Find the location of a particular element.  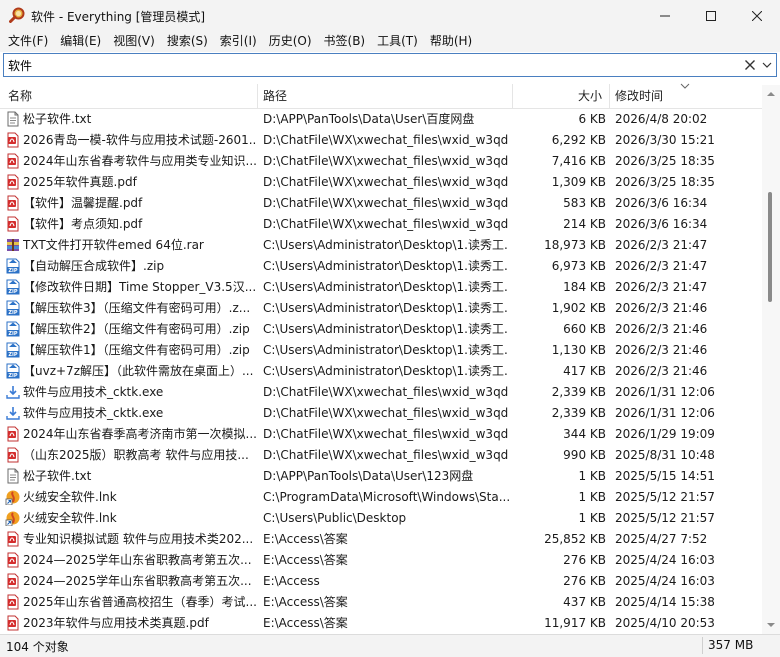

file-size: 1,902 KB is located at coordinates (578, 308).